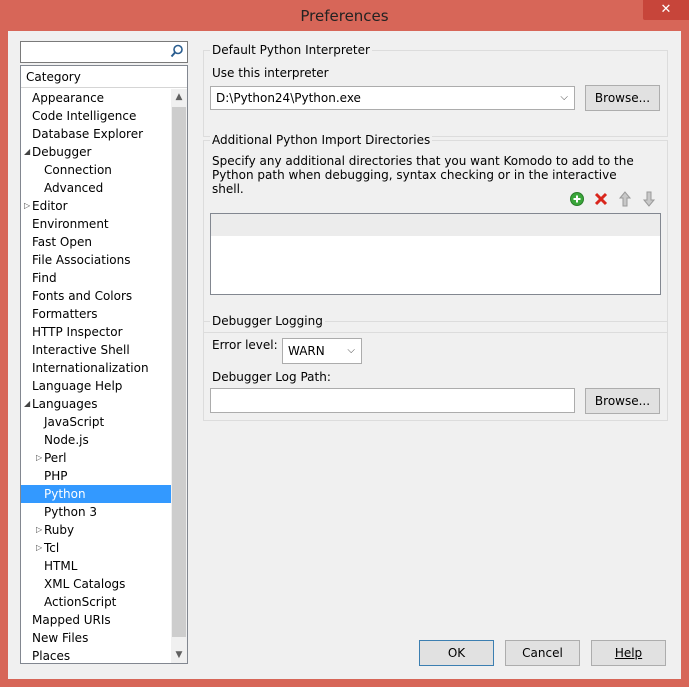  Describe the element at coordinates (60, 638) in the screenshot. I see `sidebar-item-label: New Files` at that location.